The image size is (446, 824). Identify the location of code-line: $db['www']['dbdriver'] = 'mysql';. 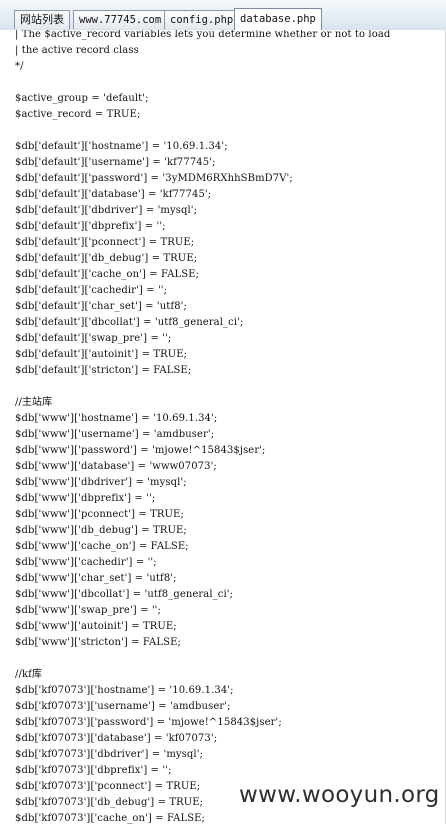
(101, 482).